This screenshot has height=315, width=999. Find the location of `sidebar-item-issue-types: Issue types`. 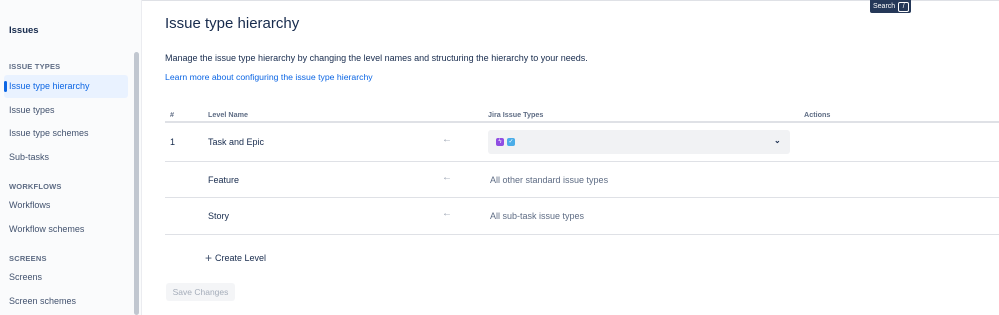

sidebar-item-issue-types: Issue types is located at coordinates (66, 110).